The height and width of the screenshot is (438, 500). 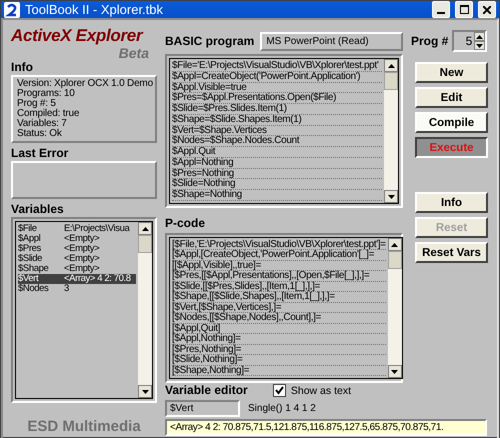 I want to click on variable-name-field: $Vert, so click(x=202, y=408).